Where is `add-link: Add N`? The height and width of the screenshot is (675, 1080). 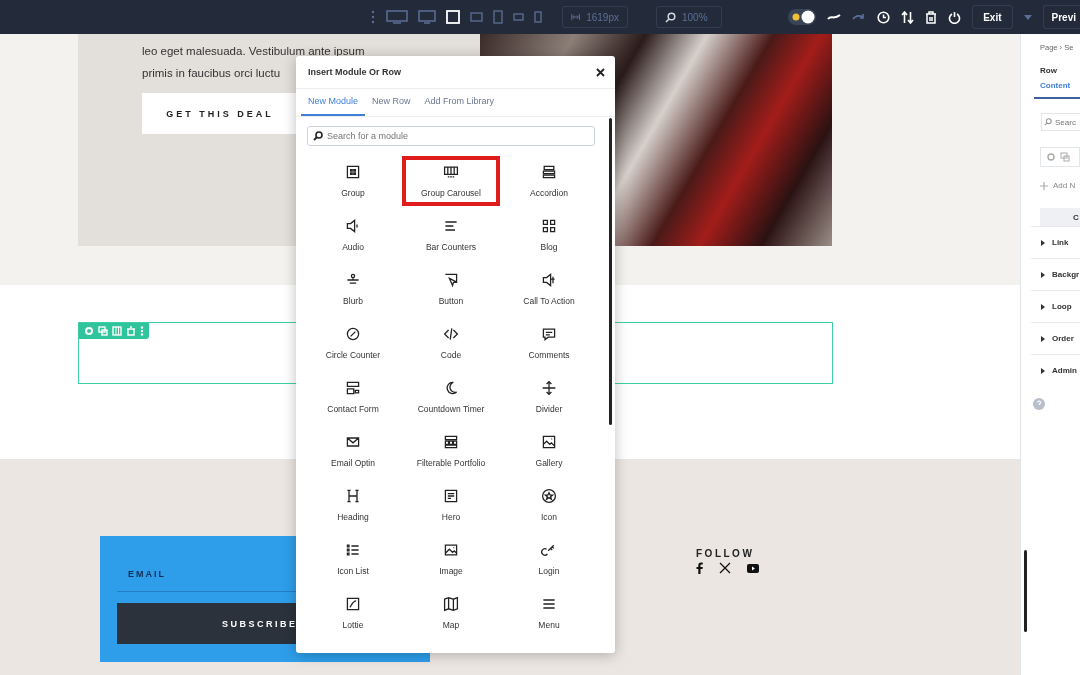
add-link: Add N is located at coordinates (1064, 185).